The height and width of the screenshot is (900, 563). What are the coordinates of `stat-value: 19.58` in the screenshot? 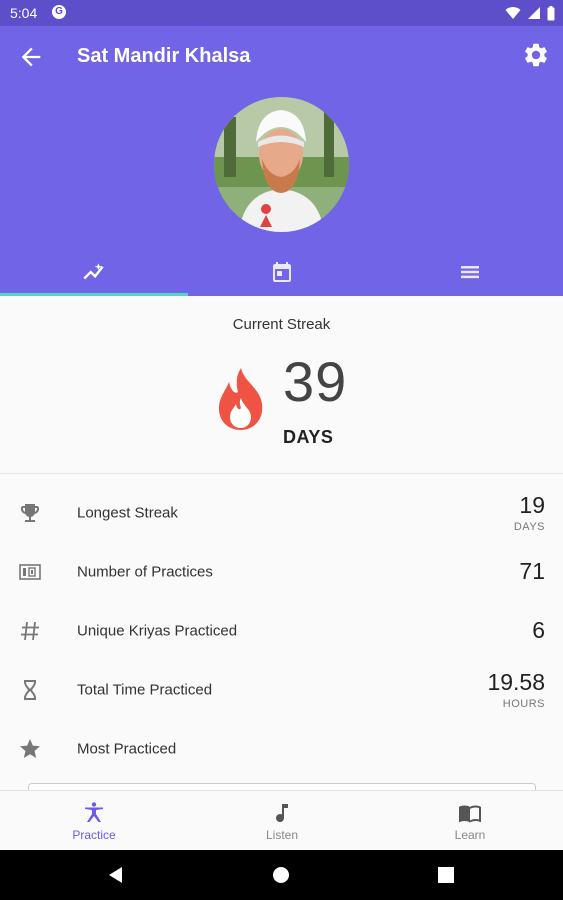 It's located at (516, 682).